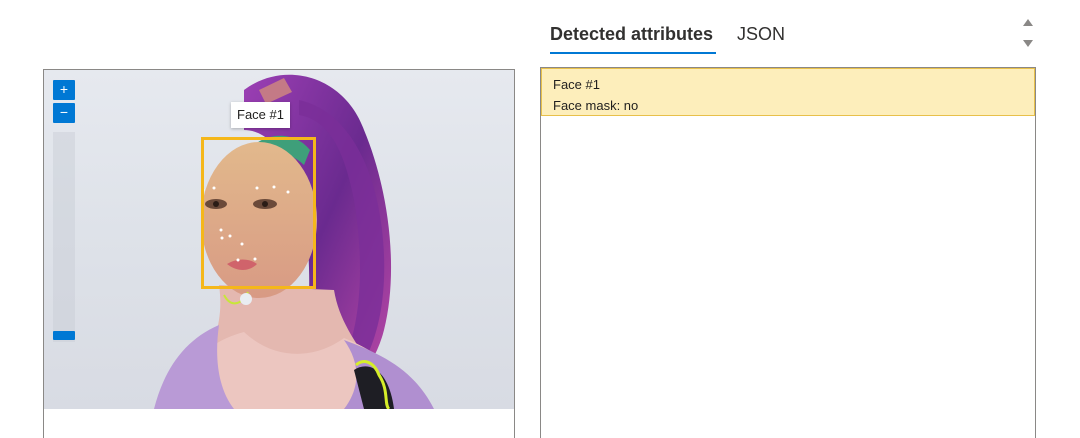 The image size is (1080, 438). Describe the element at coordinates (258, 213) in the screenshot. I see `face-bounding-box` at that location.